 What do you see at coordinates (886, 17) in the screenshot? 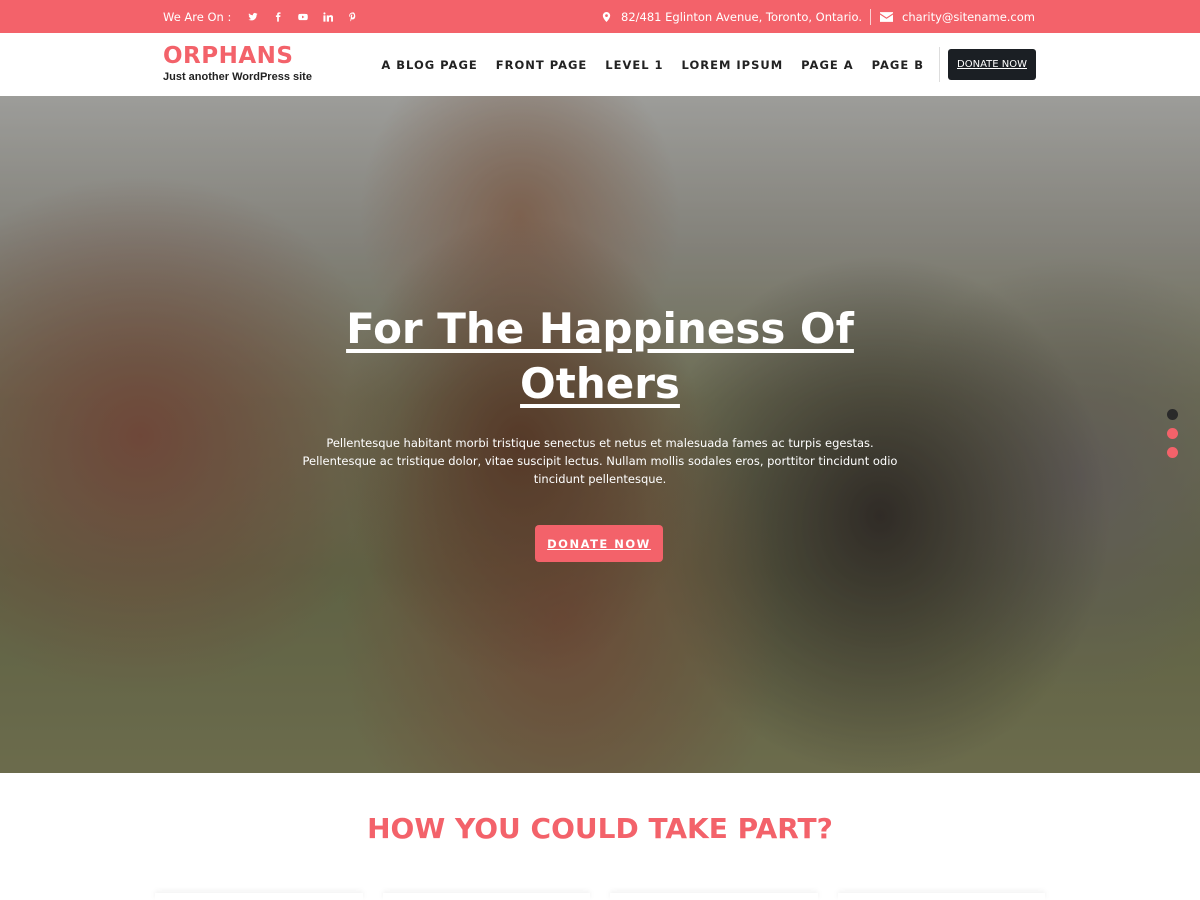
I see `envelope-icon` at bounding box center [886, 17].